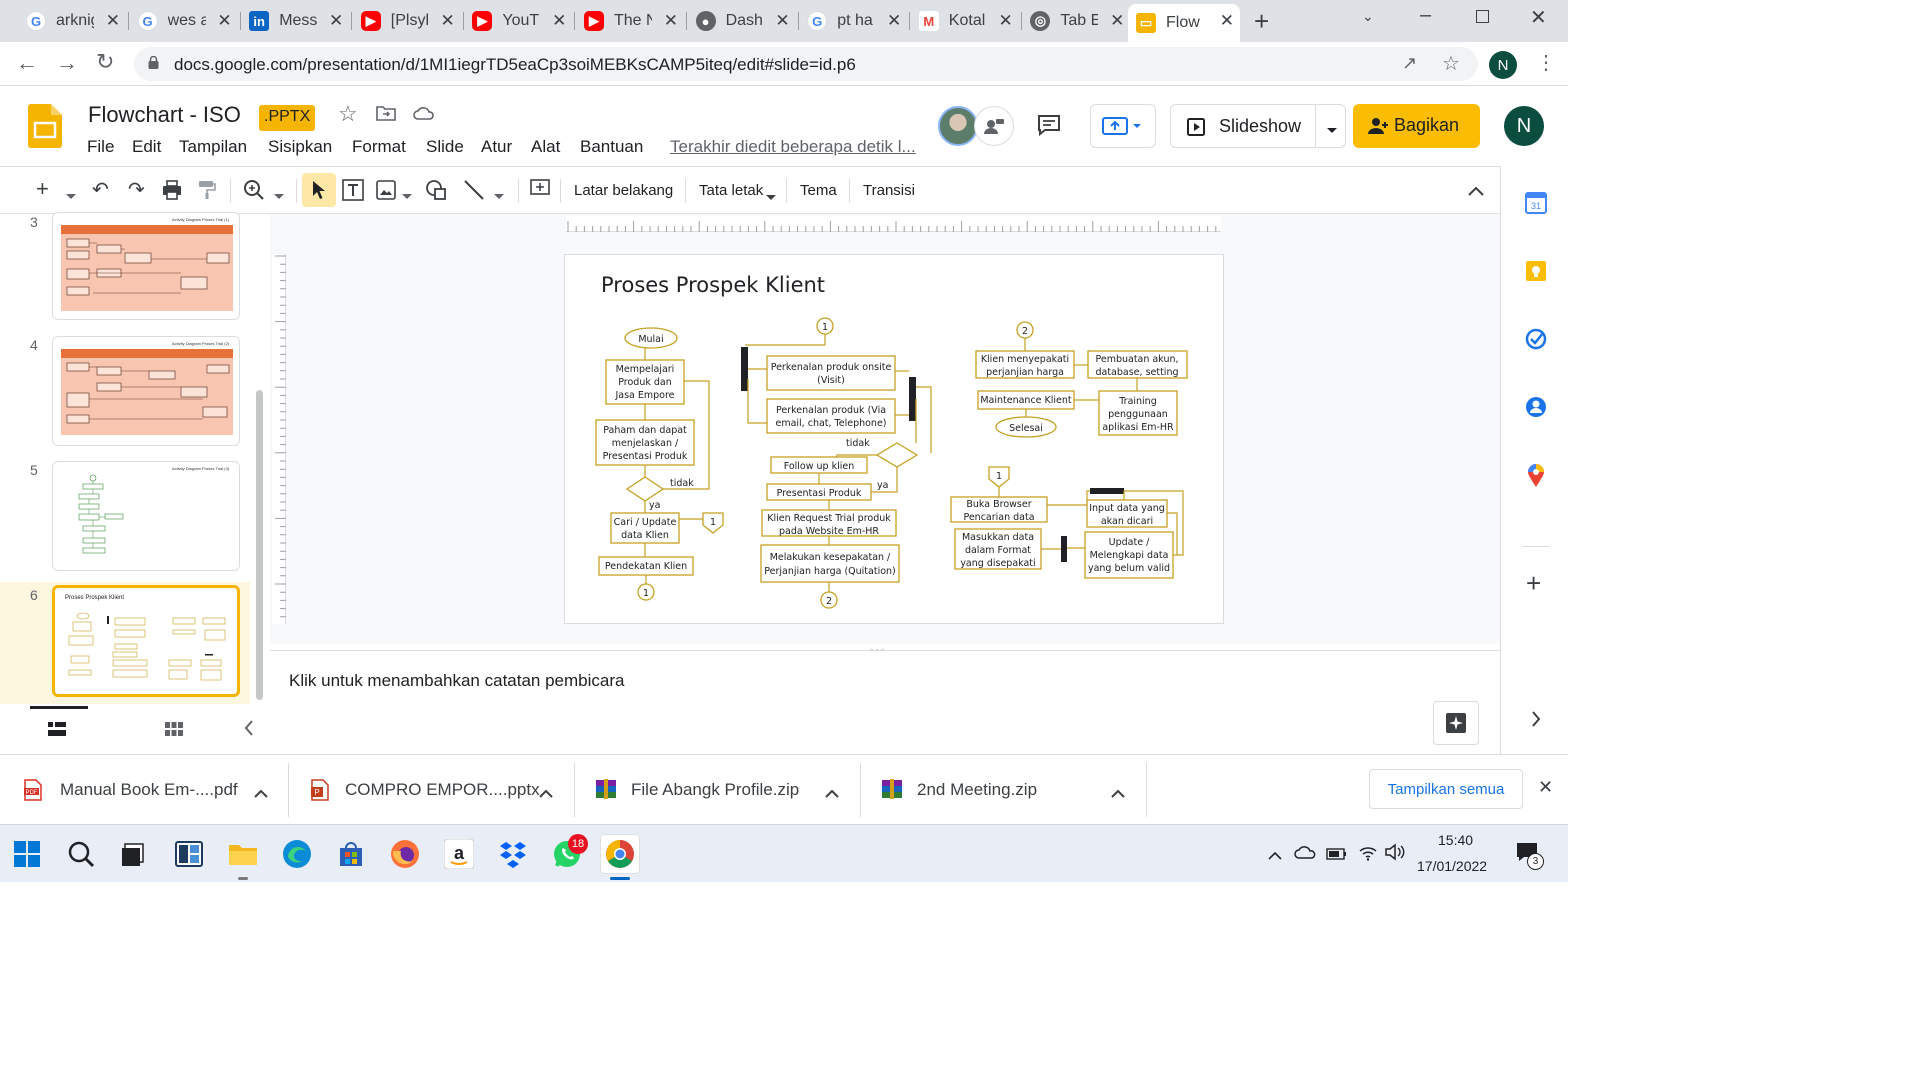  I want to click on browser-tab: ● Dash ✕, so click(742, 21).